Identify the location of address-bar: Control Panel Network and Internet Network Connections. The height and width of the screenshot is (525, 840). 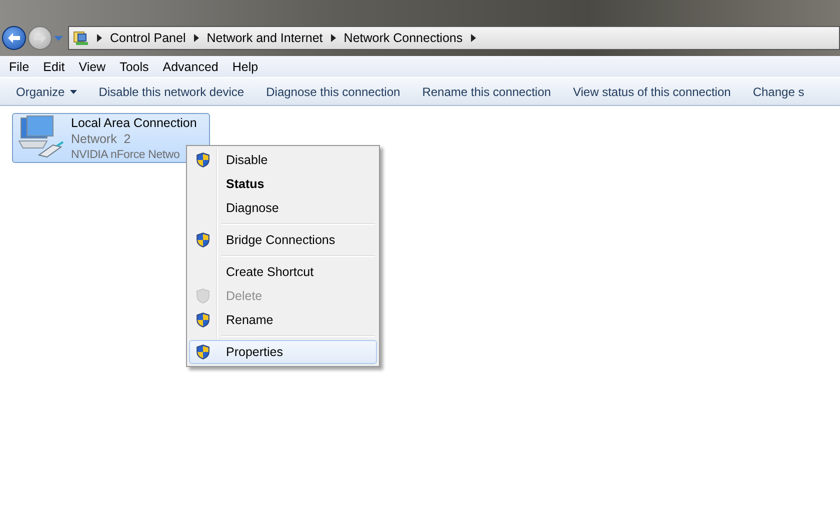
(454, 38).